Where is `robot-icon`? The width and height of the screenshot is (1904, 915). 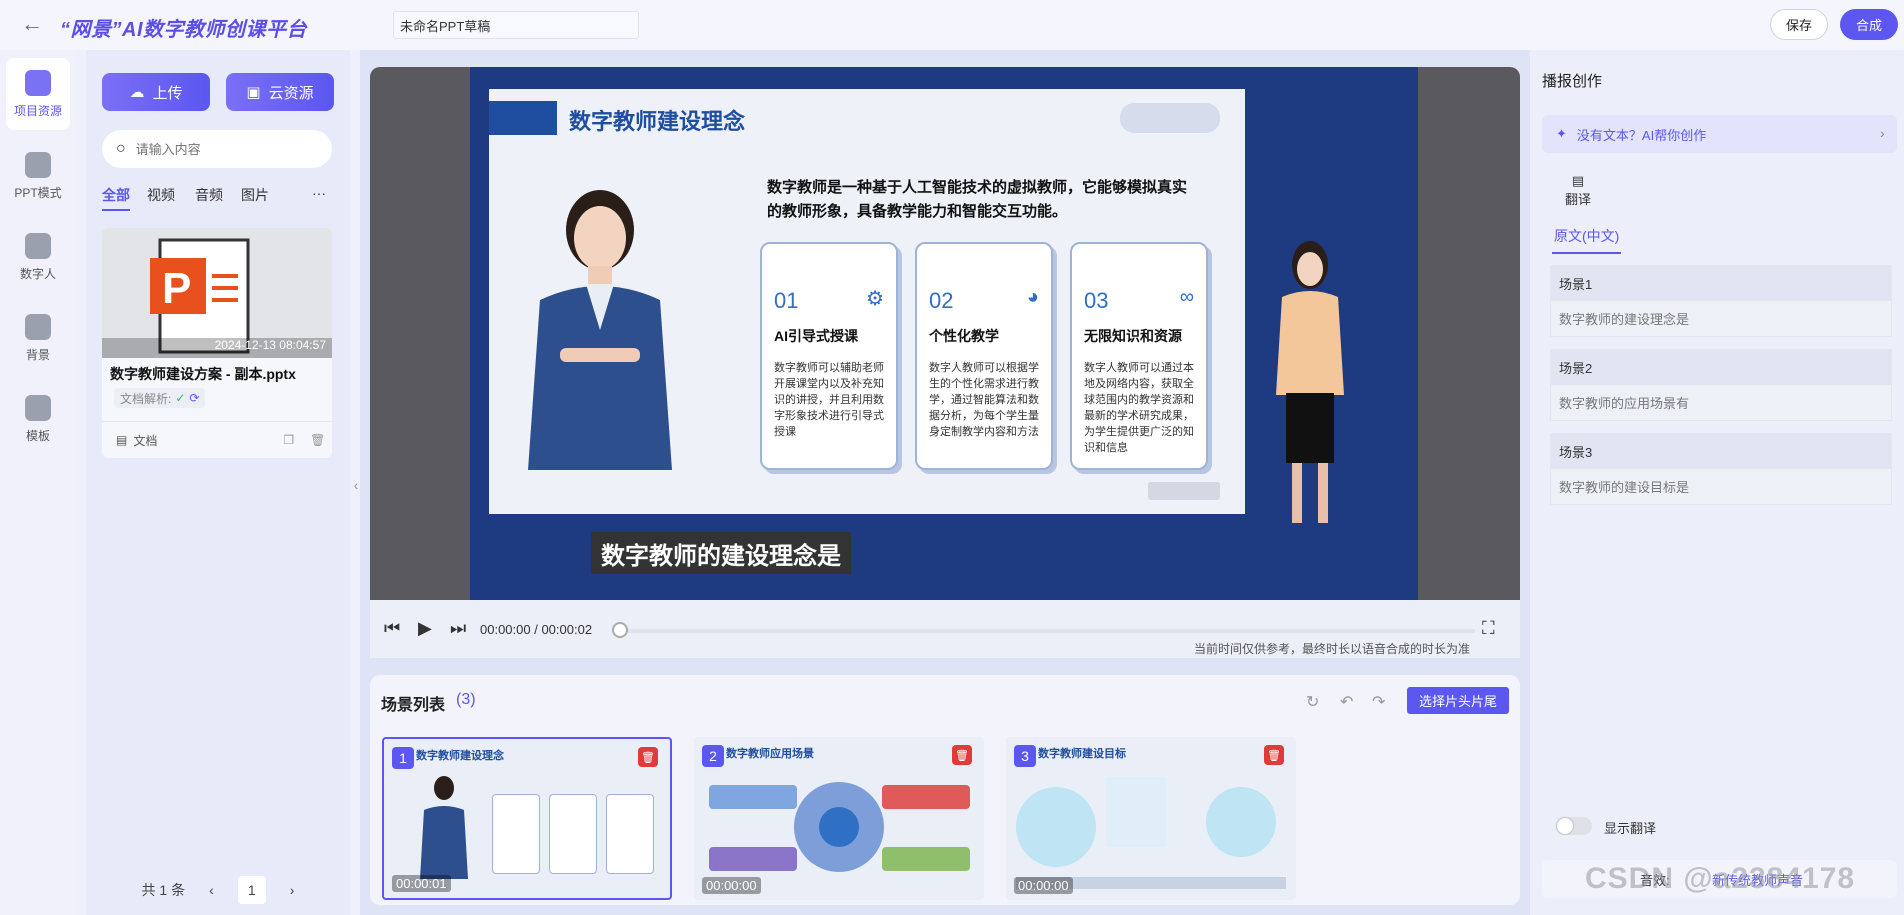
robot-icon is located at coordinates (38, 245).